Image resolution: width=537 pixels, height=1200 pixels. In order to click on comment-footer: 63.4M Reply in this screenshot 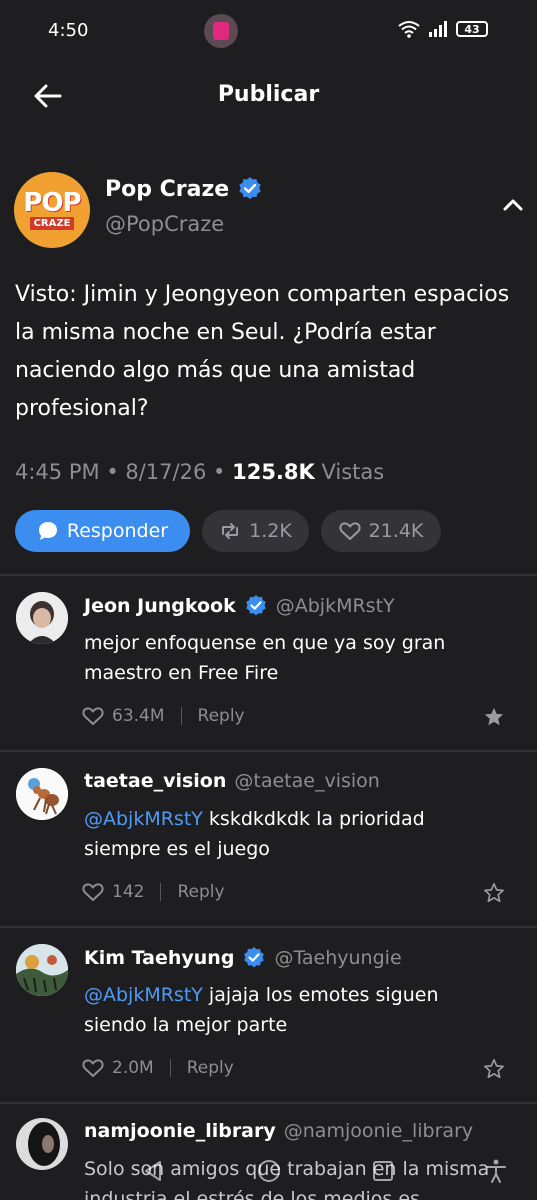, I will do `click(163, 716)`.